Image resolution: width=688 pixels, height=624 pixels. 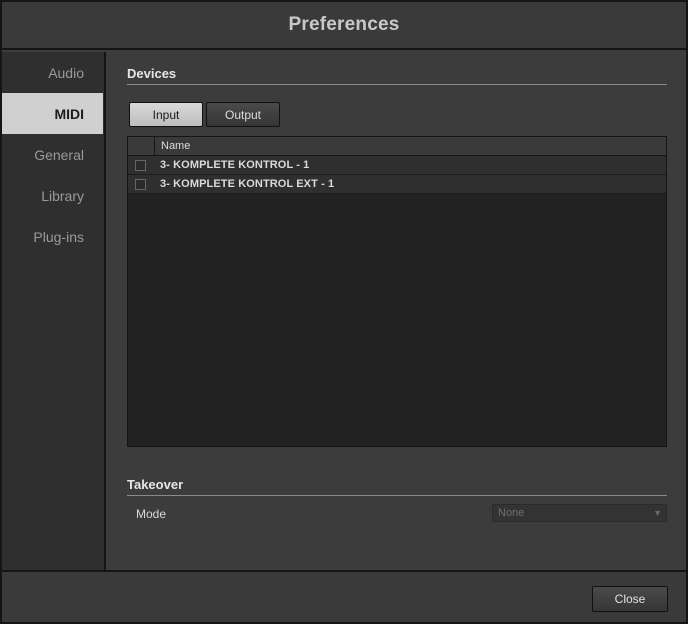 What do you see at coordinates (397, 165) in the screenshot?
I see `table-row: 3- KOMPLETE KONTROL - 1` at bounding box center [397, 165].